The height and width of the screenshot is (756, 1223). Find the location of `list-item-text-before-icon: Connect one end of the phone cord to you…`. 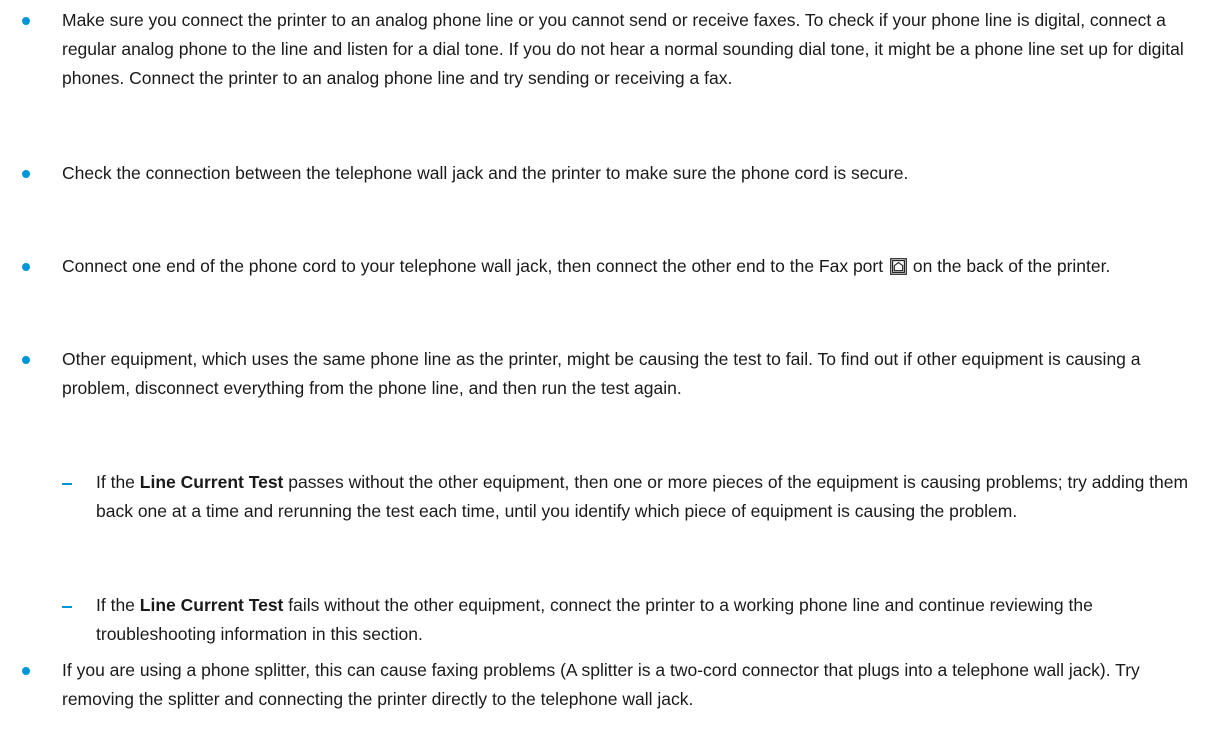

list-item-text-before-icon: Connect one end of the phone cord to you… is located at coordinates (473, 266).